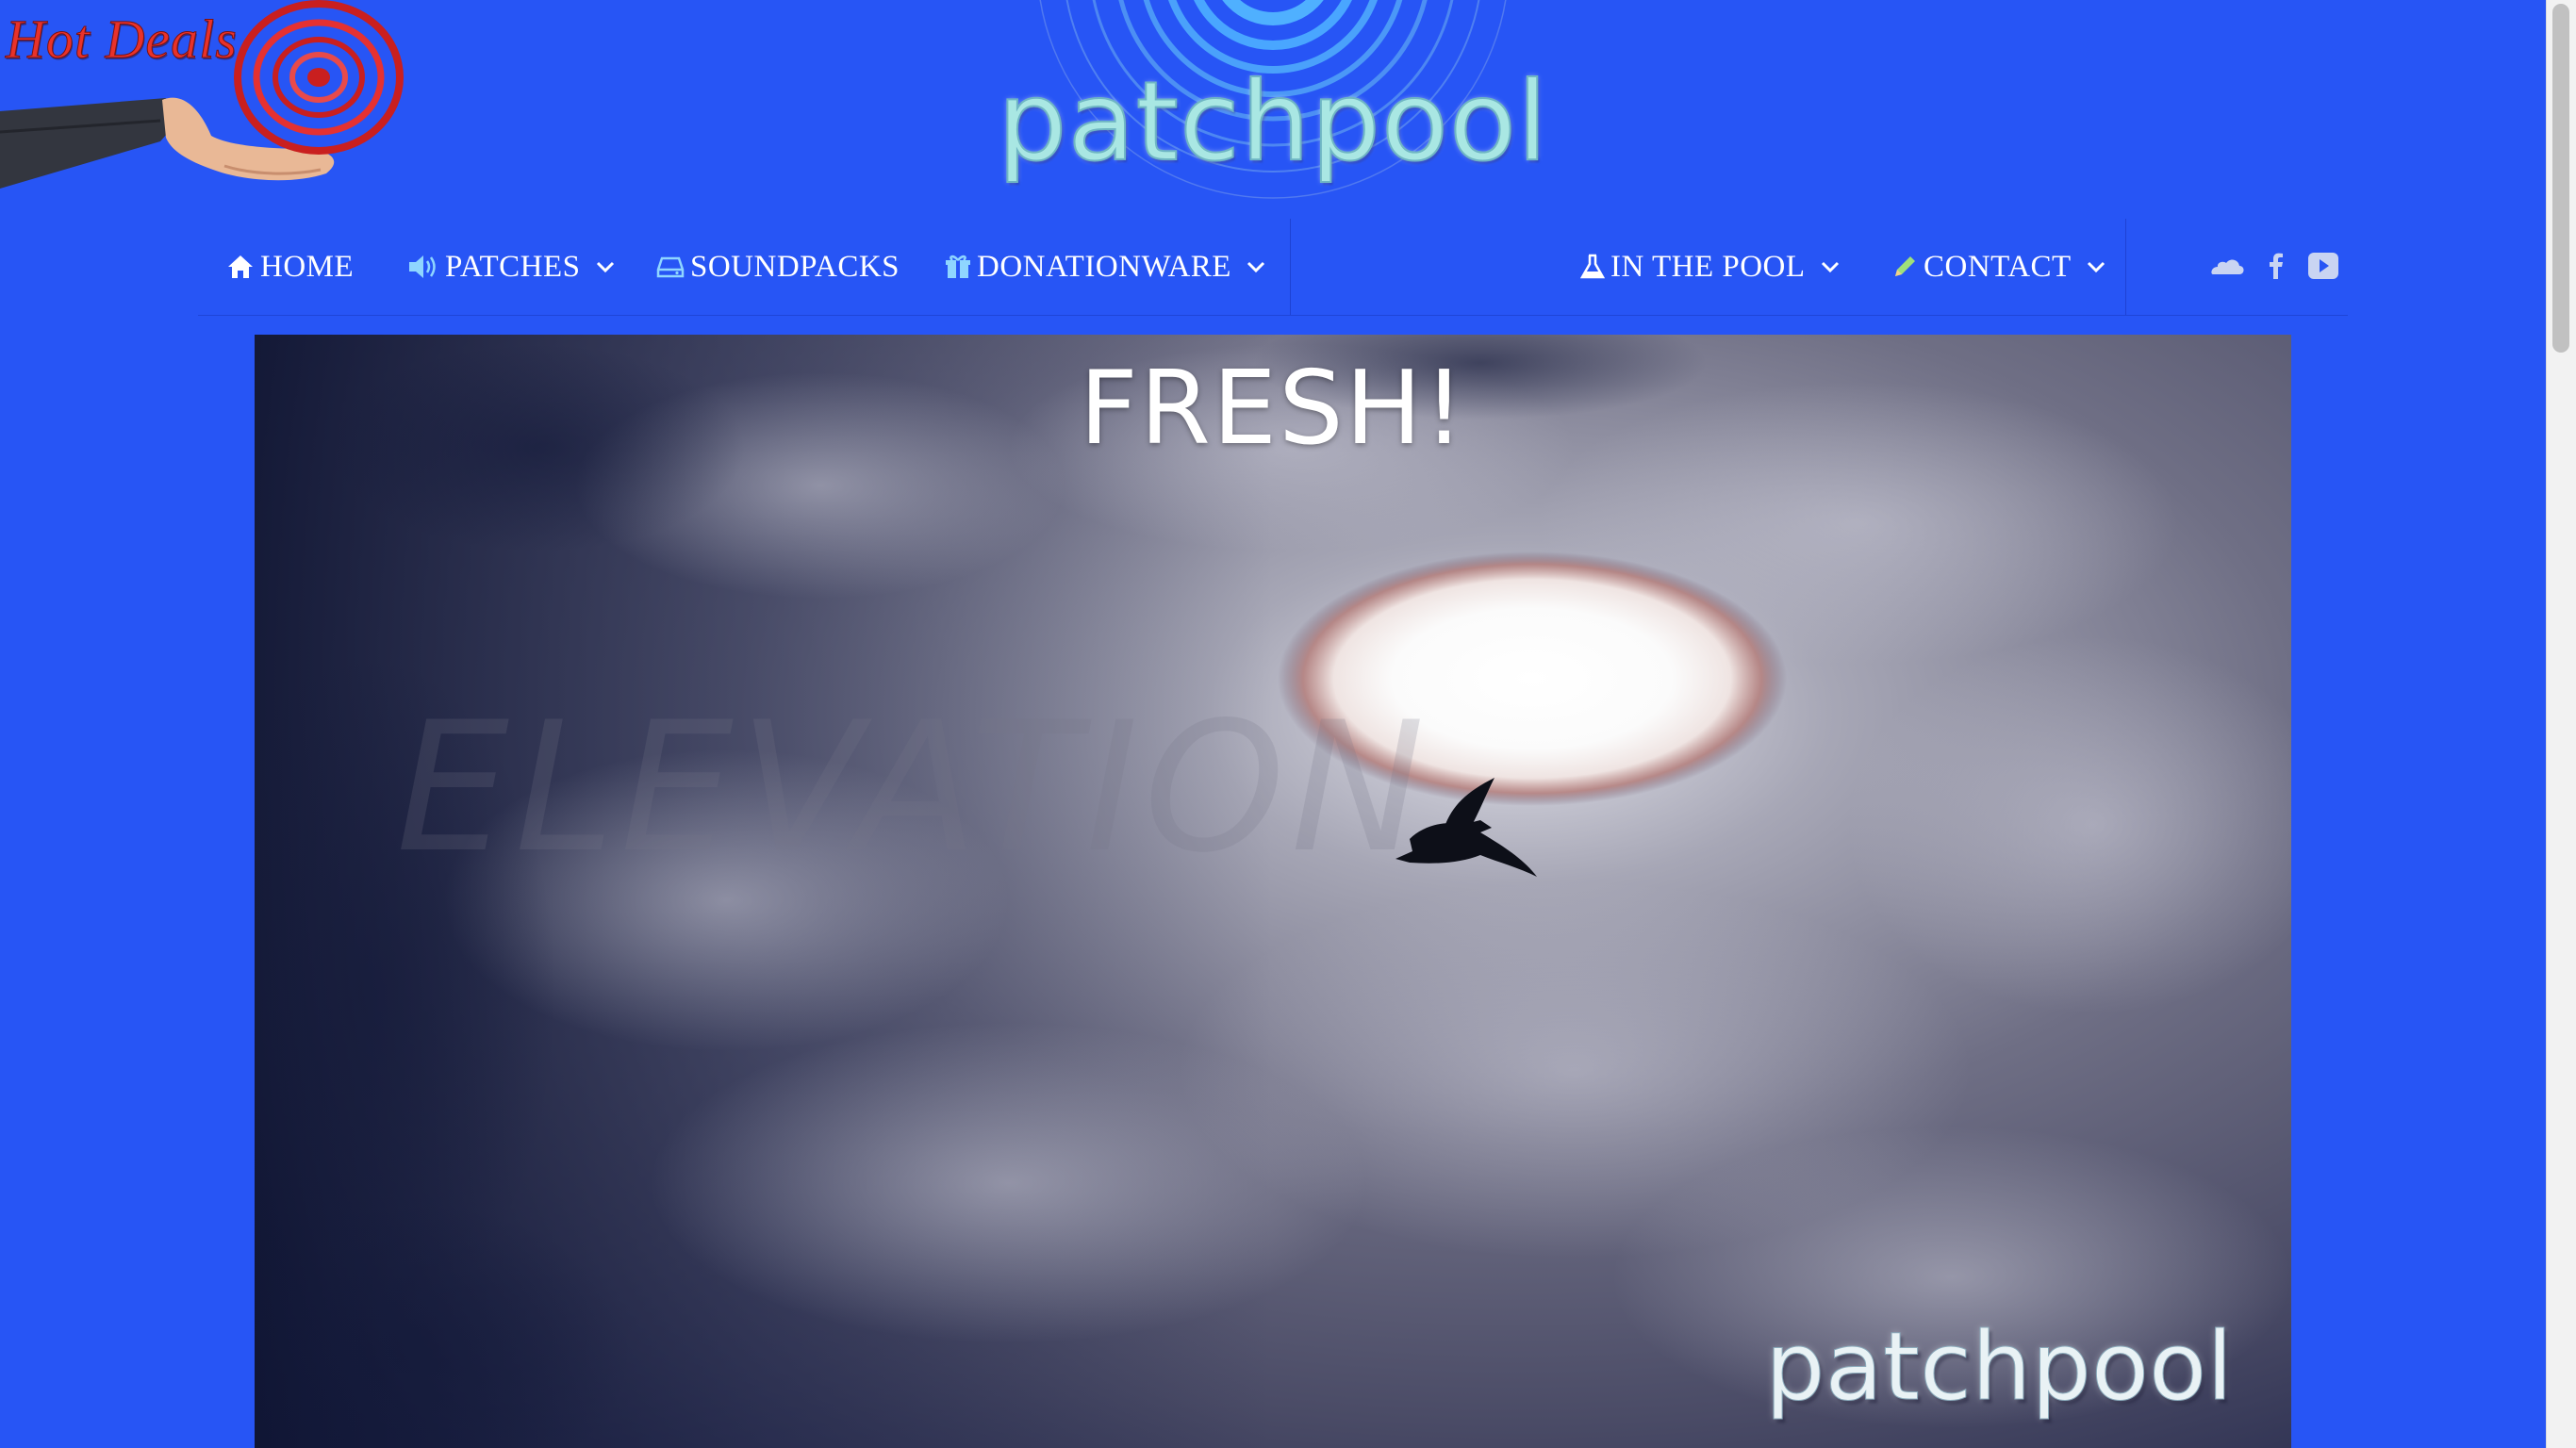  What do you see at coordinates (240, 267) in the screenshot?
I see `home-icon` at bounding box center [240, 267].